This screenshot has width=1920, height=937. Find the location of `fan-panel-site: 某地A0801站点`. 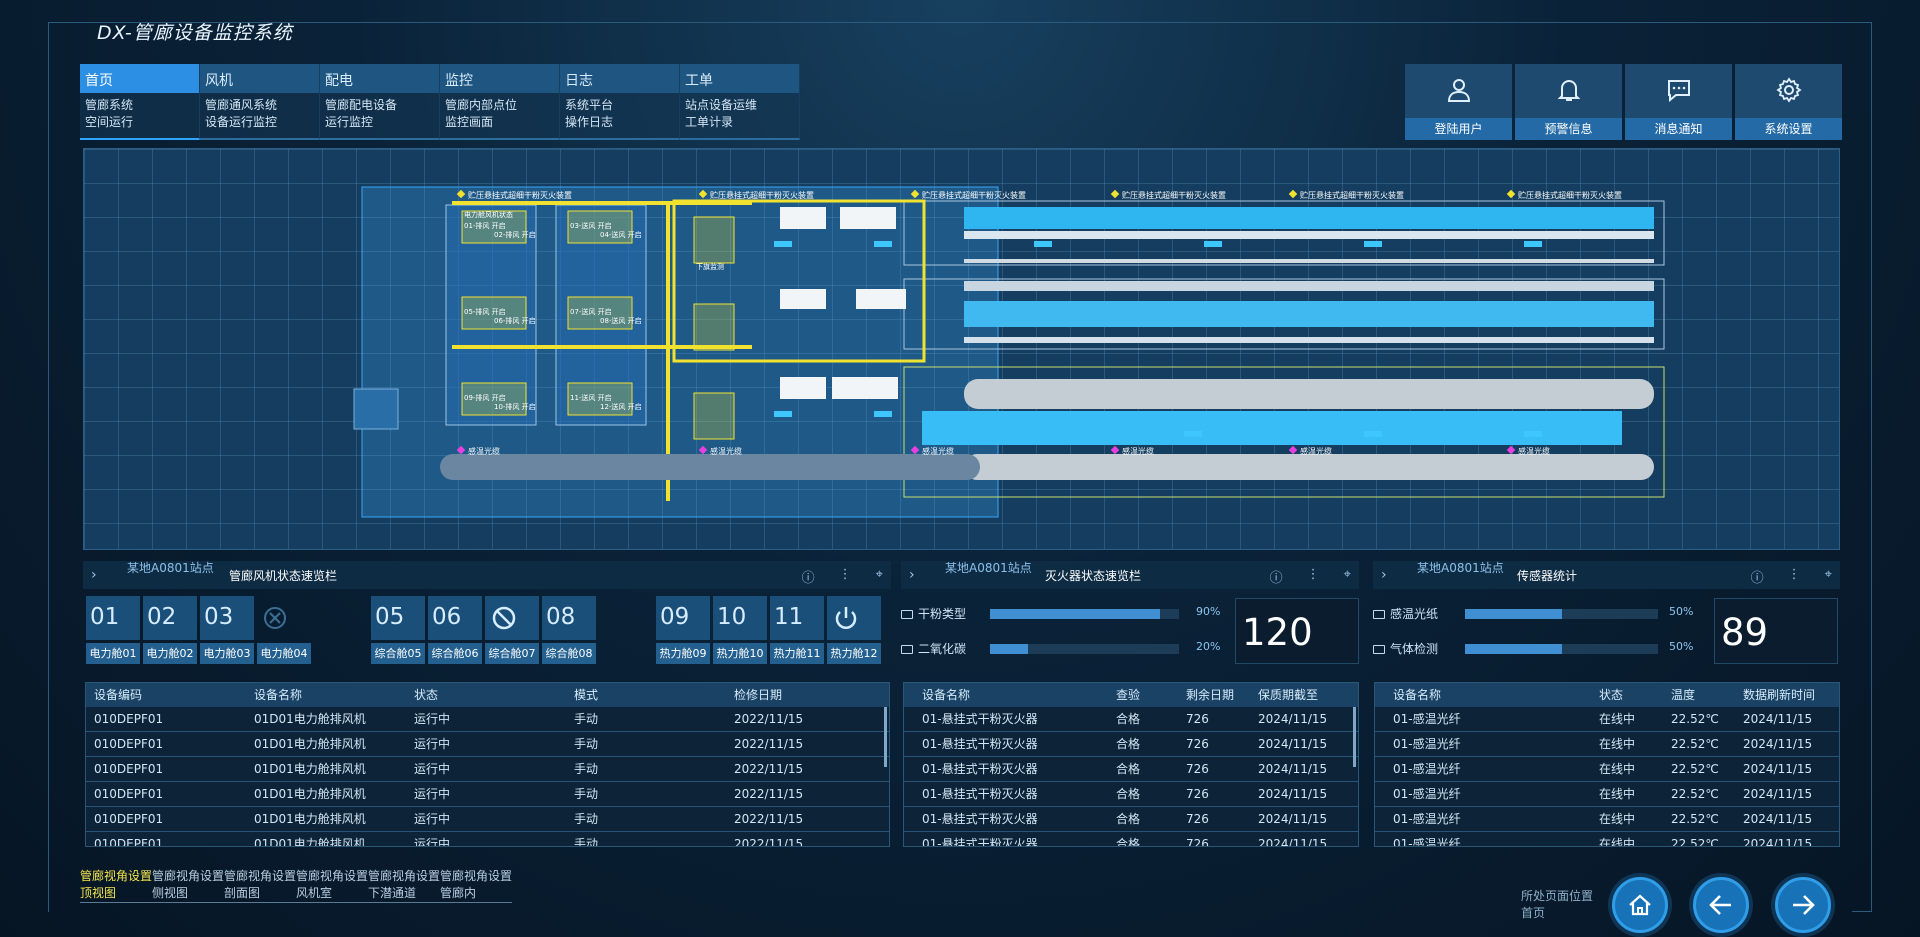

fan-panel-site: 某地A0801站点 is located at coordinates (170, 568).